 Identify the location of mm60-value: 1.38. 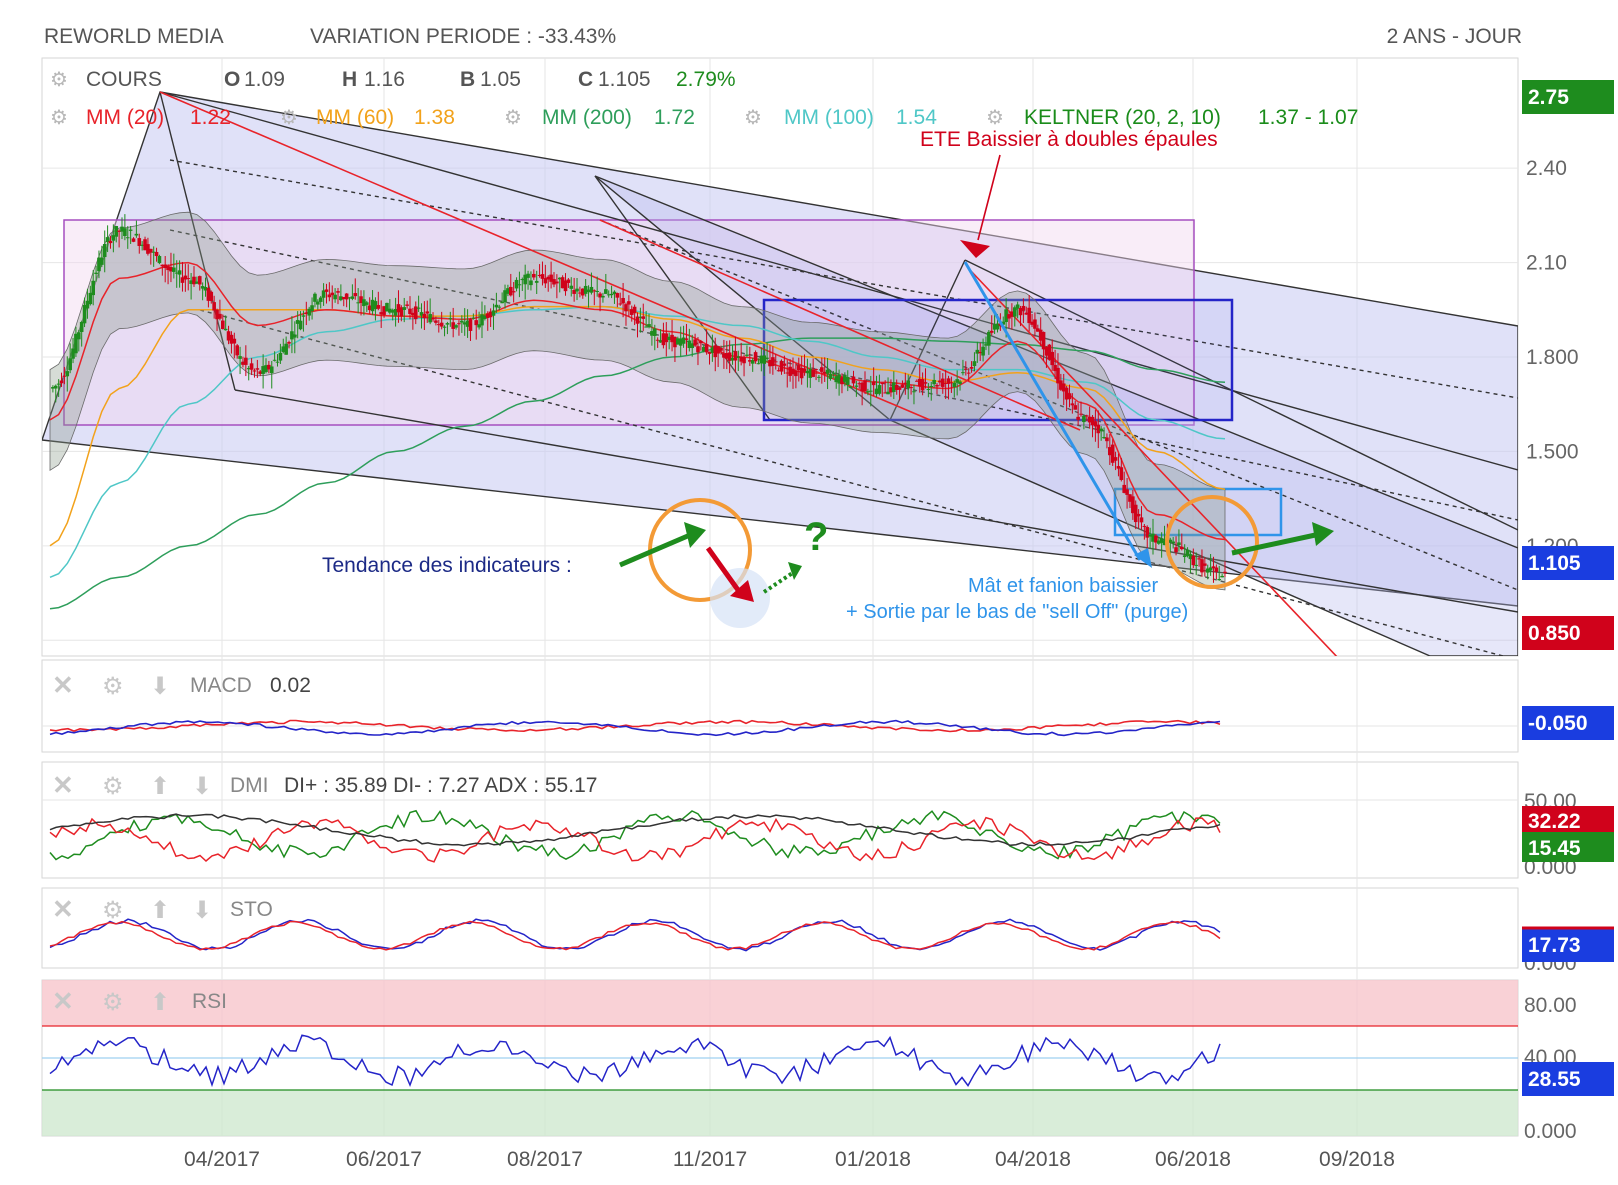
(434, 117).